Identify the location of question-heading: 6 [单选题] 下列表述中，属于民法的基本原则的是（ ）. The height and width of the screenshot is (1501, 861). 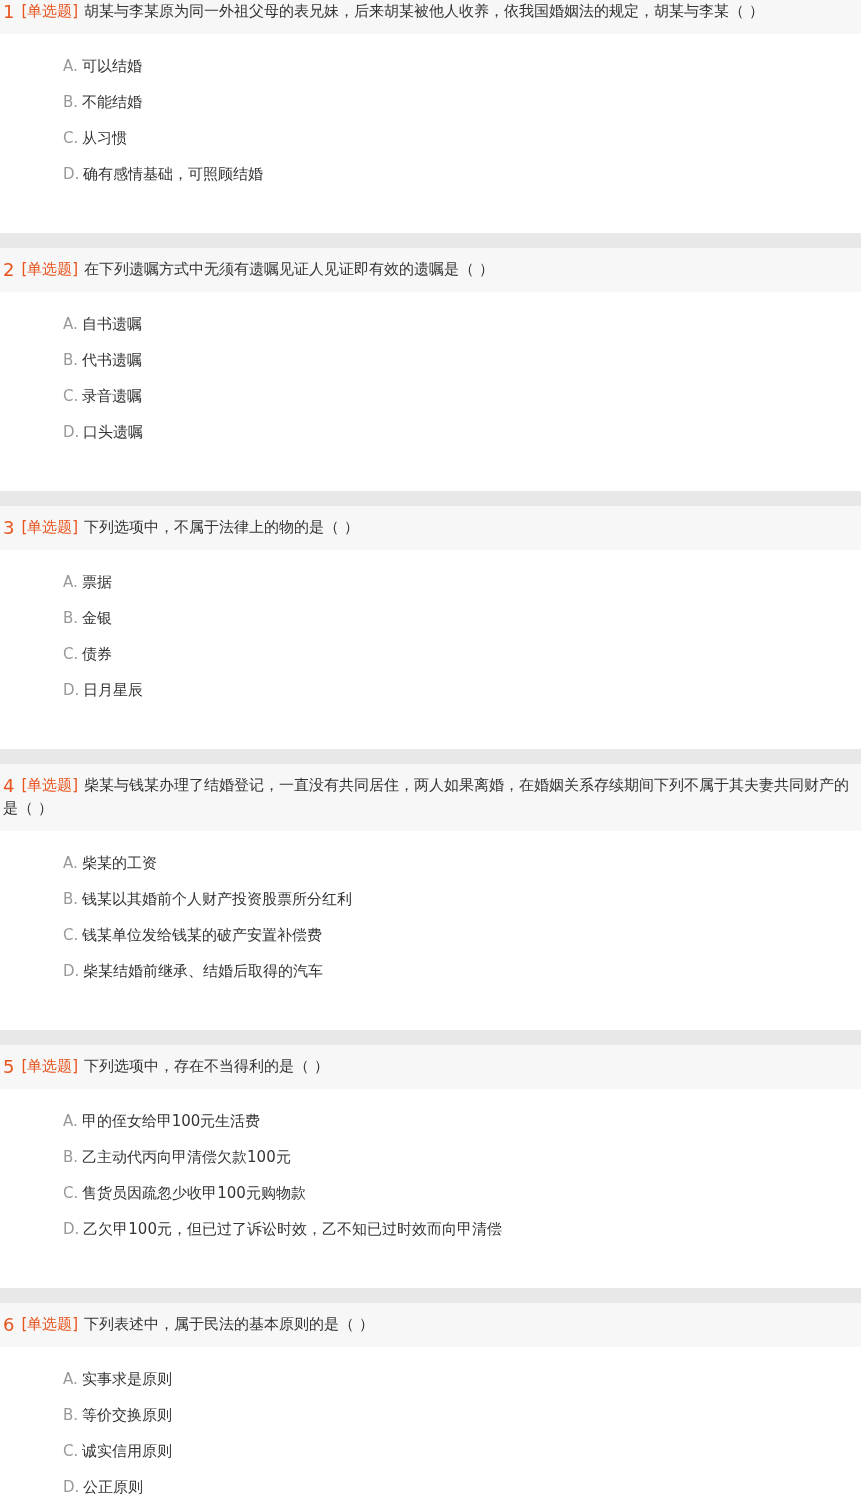
(430, 1325).